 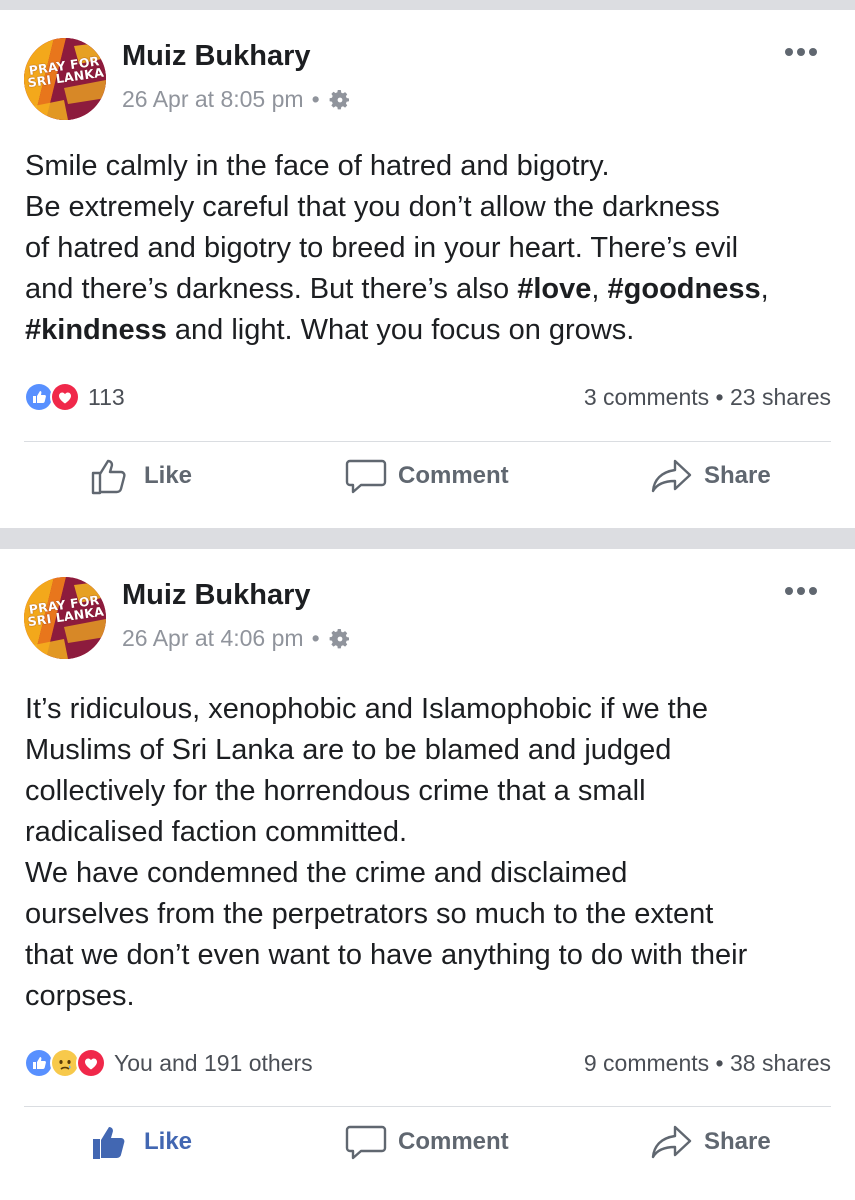 What do you see at coordinates (684, 289) in the screenshot?
I see `hashtag-link: #goodness` at bounding box center [684, 289].